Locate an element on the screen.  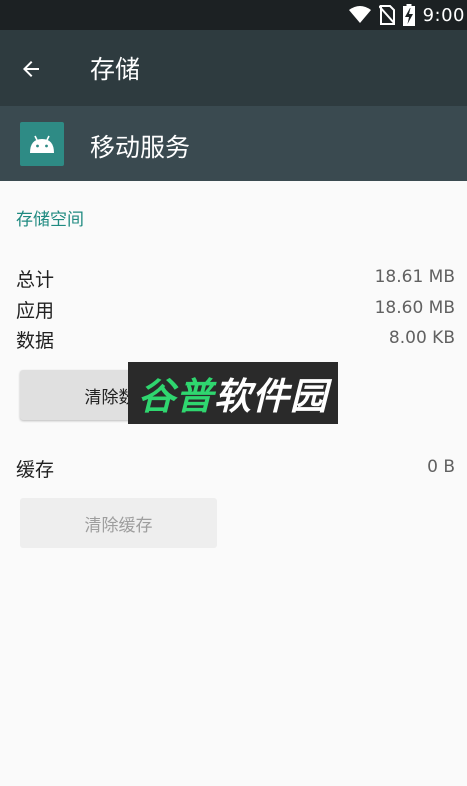
storage-row-data: 数据 8.00 KB is located at coordinates (235, 340).